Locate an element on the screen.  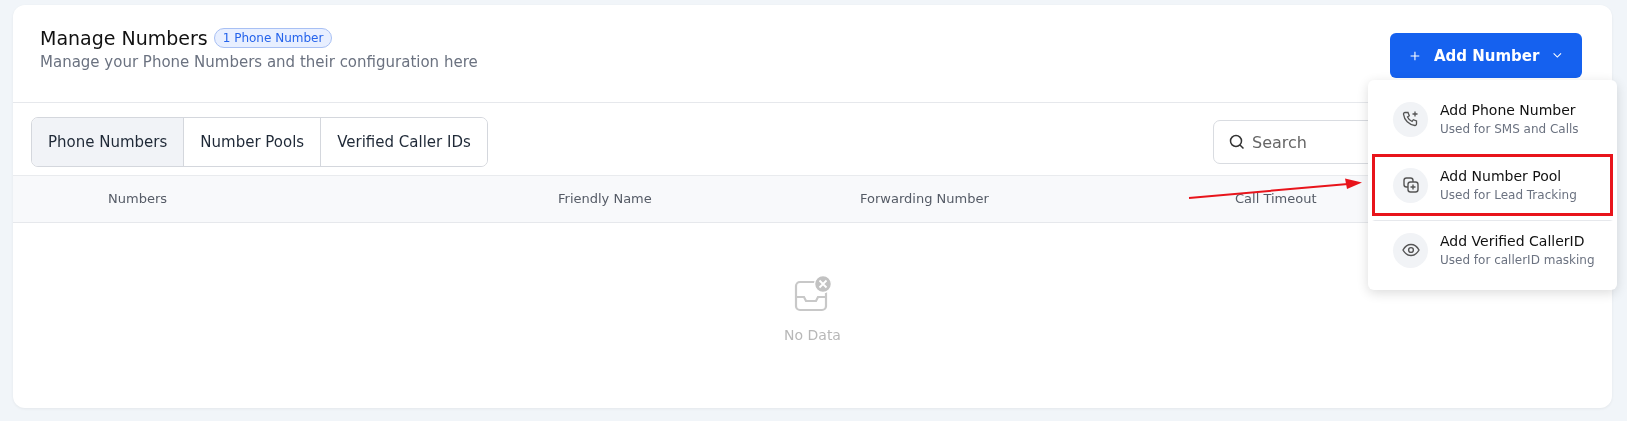
menu-item: Add Number Pool Used for Lead Tracking is located at coordinates (1492, 185).